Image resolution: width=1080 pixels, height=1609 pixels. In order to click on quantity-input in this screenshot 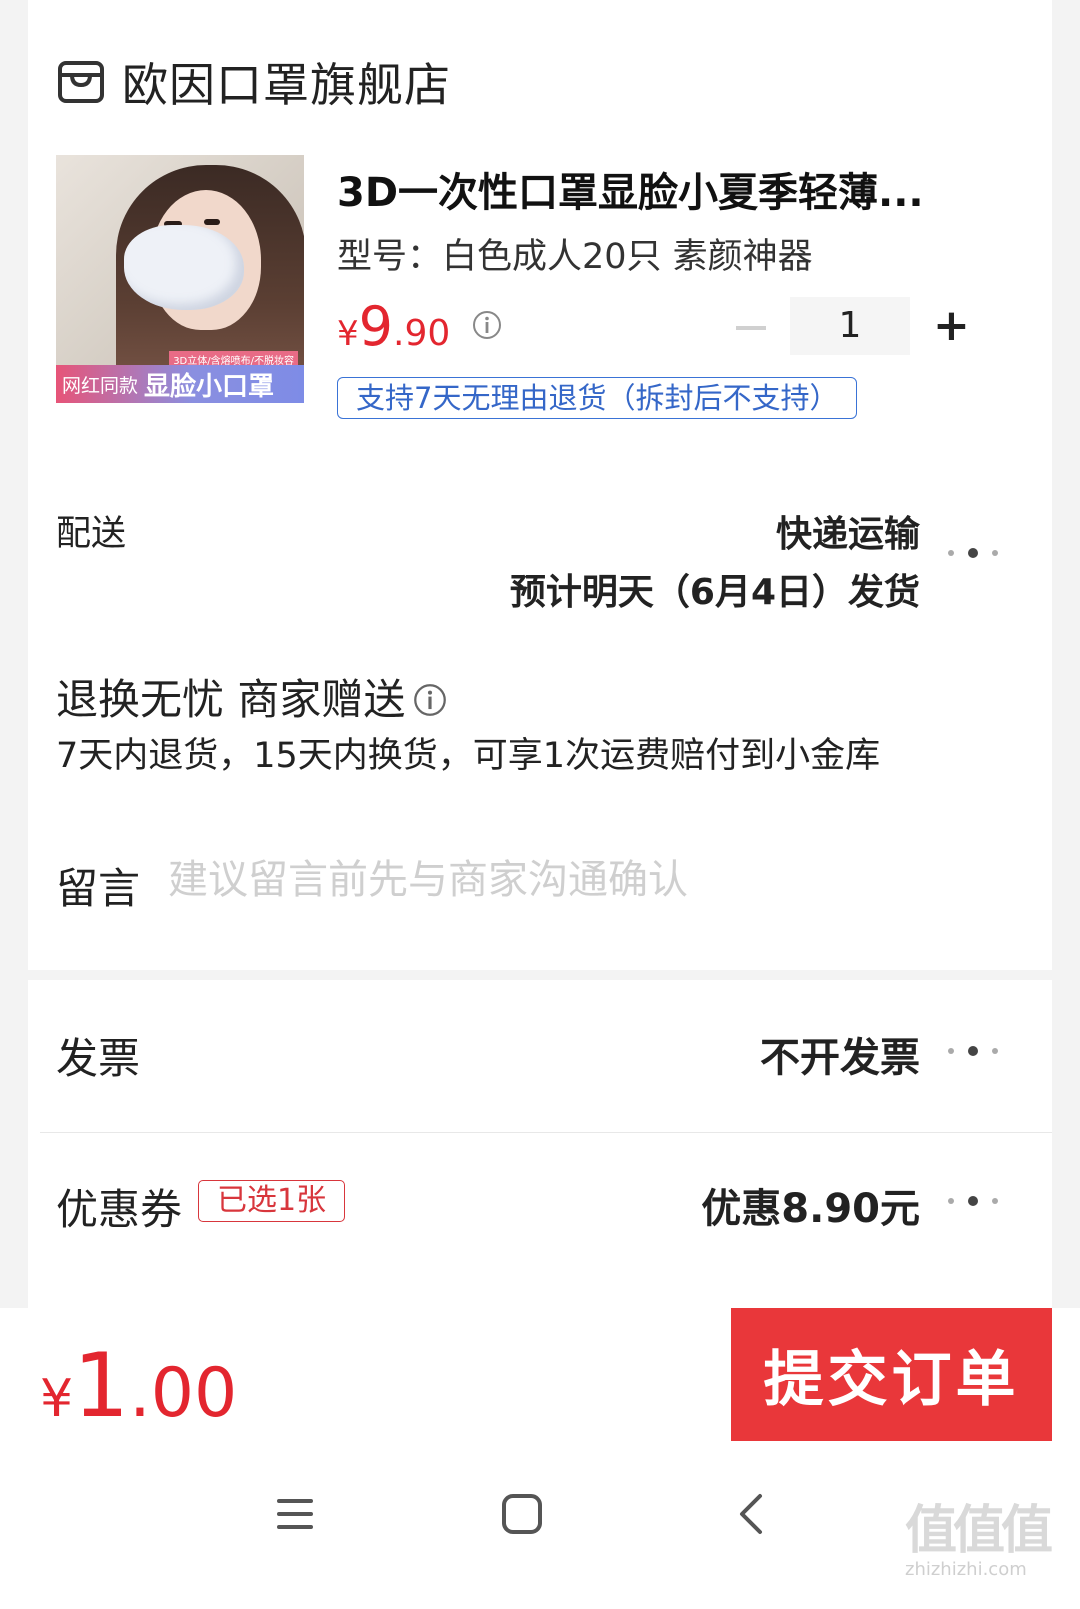, I will do `click(850, 326)`.